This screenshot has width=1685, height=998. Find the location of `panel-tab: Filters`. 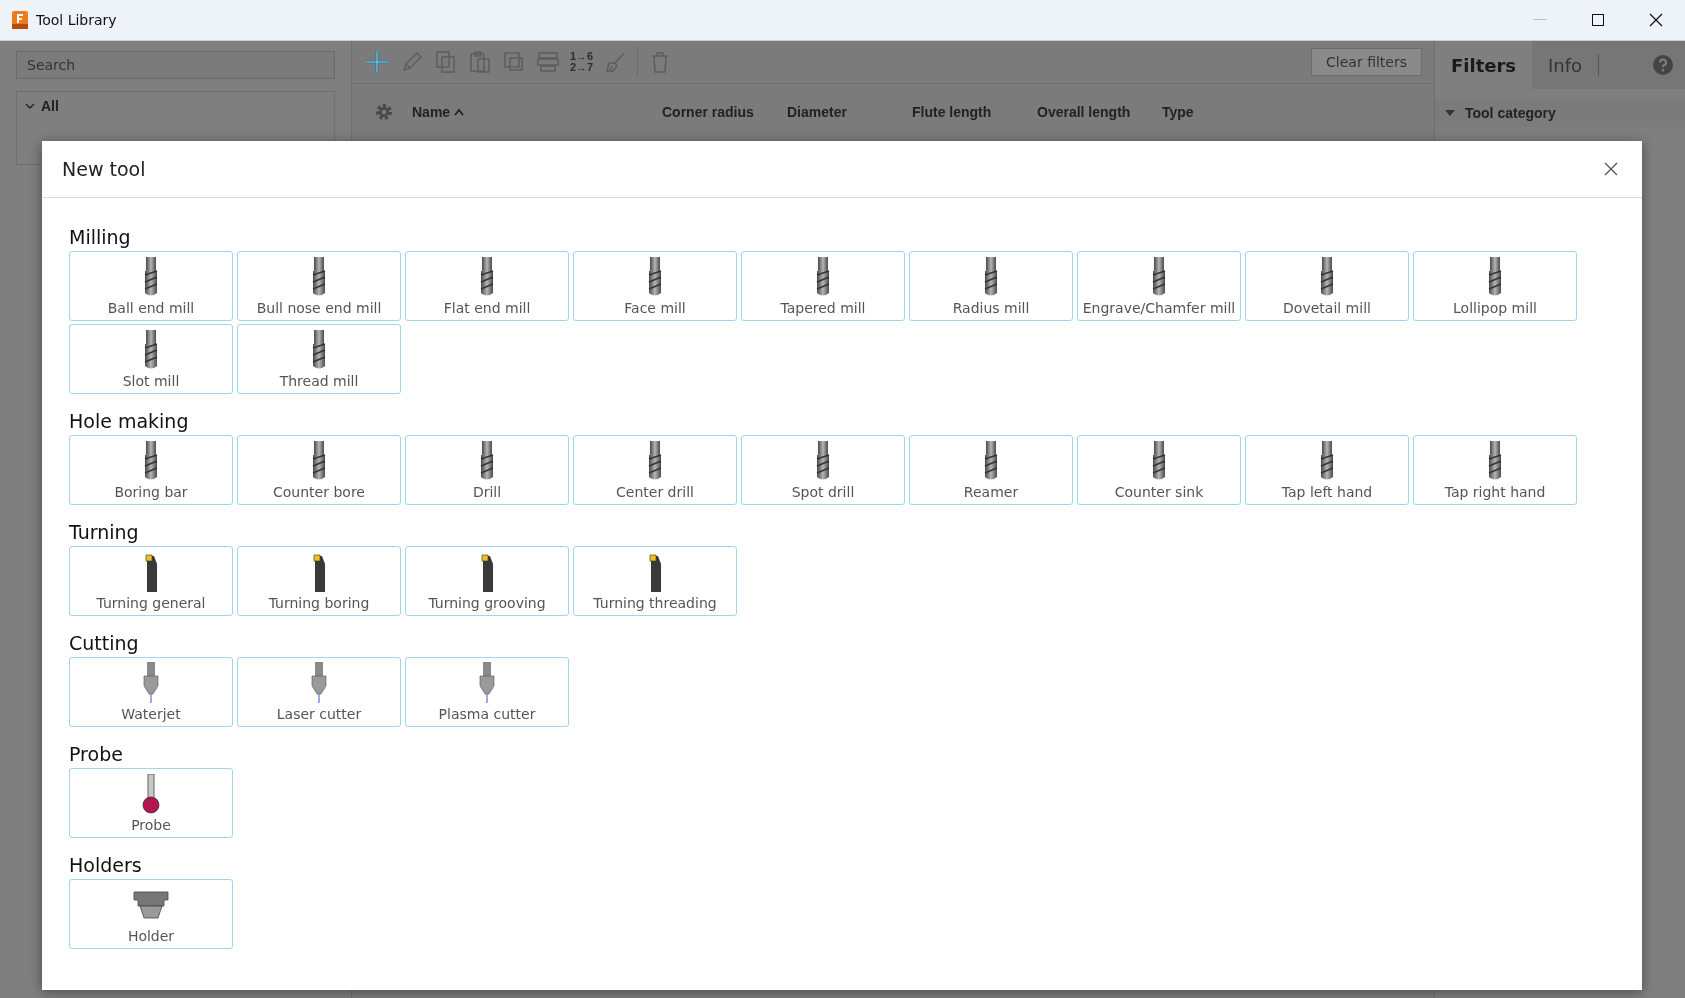

panel-tab: Filters is located at coordinates (1484, 65).